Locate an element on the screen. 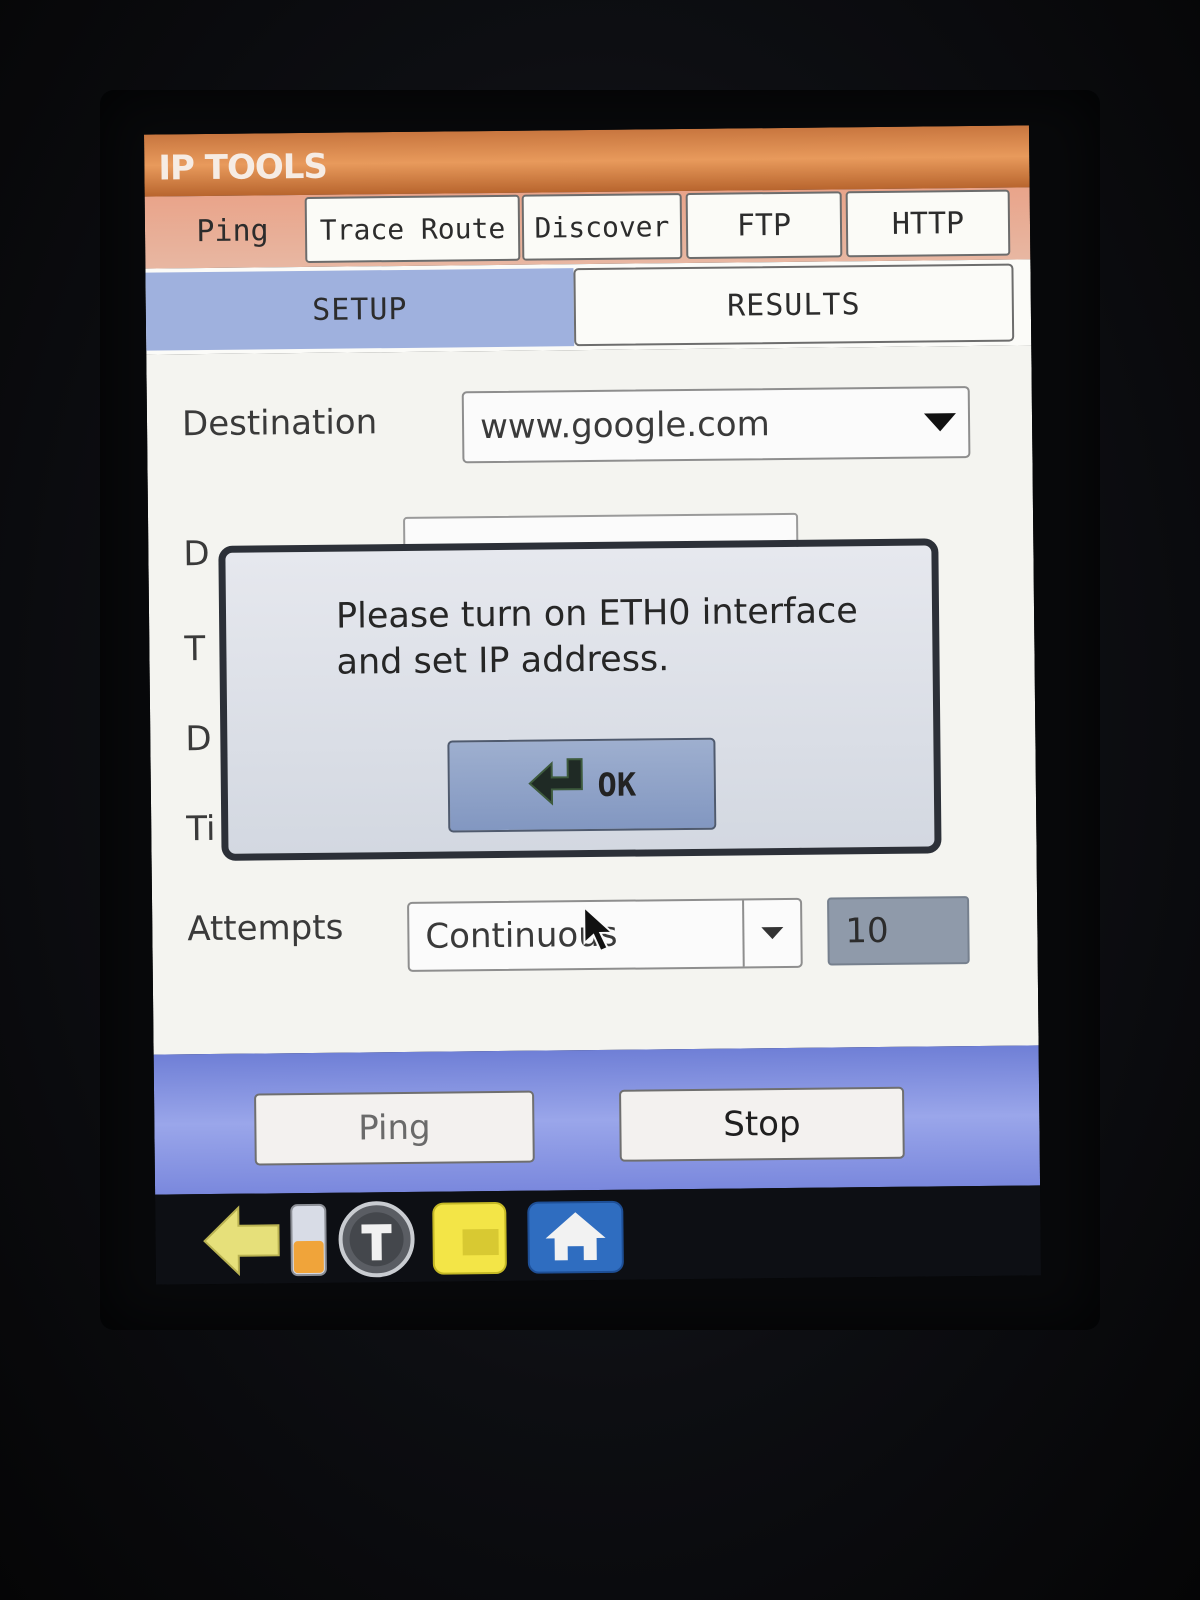 The height and width of the screenshot is (1600, 1200). tool-tabs: Ping Trace Route Discover FTP HTTP is located at coordinates (587, 228).